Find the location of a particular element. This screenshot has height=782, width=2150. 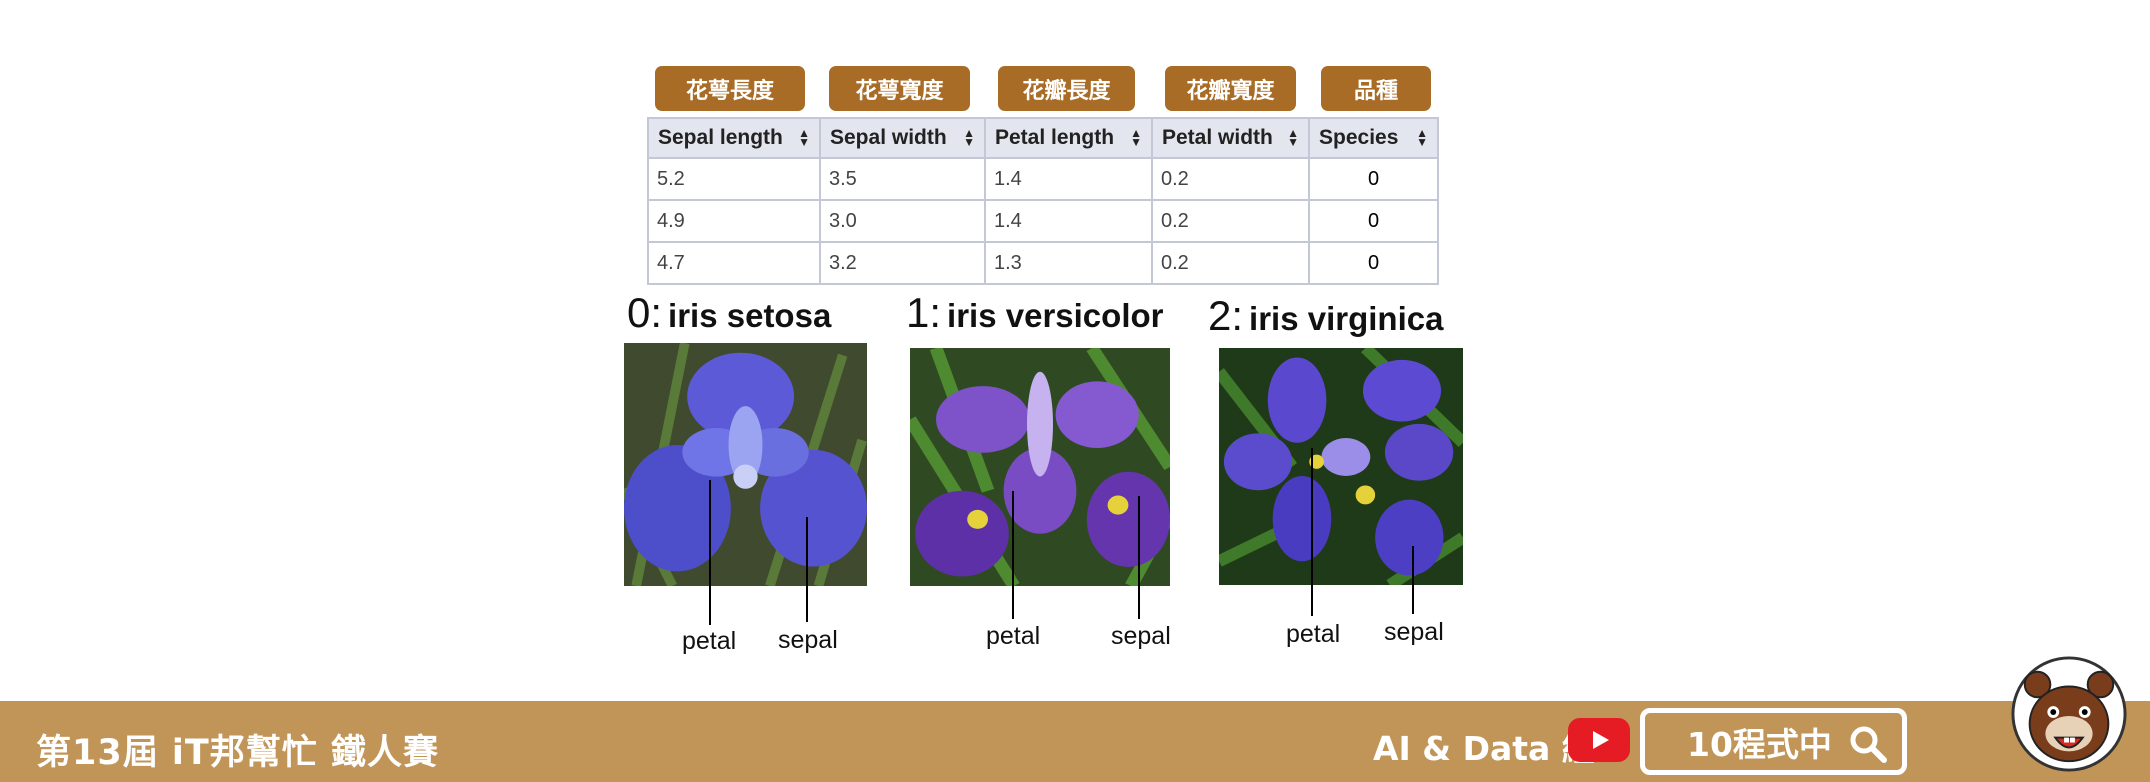

column-header-petal-length: Petal length ▲ ▼ is located at coordinates (1068, 138).